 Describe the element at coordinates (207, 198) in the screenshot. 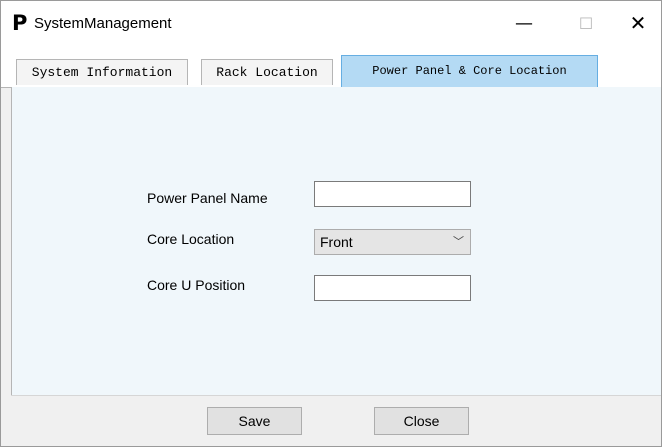

I see `power-panel-name-label: Power Panel Name` at that location.